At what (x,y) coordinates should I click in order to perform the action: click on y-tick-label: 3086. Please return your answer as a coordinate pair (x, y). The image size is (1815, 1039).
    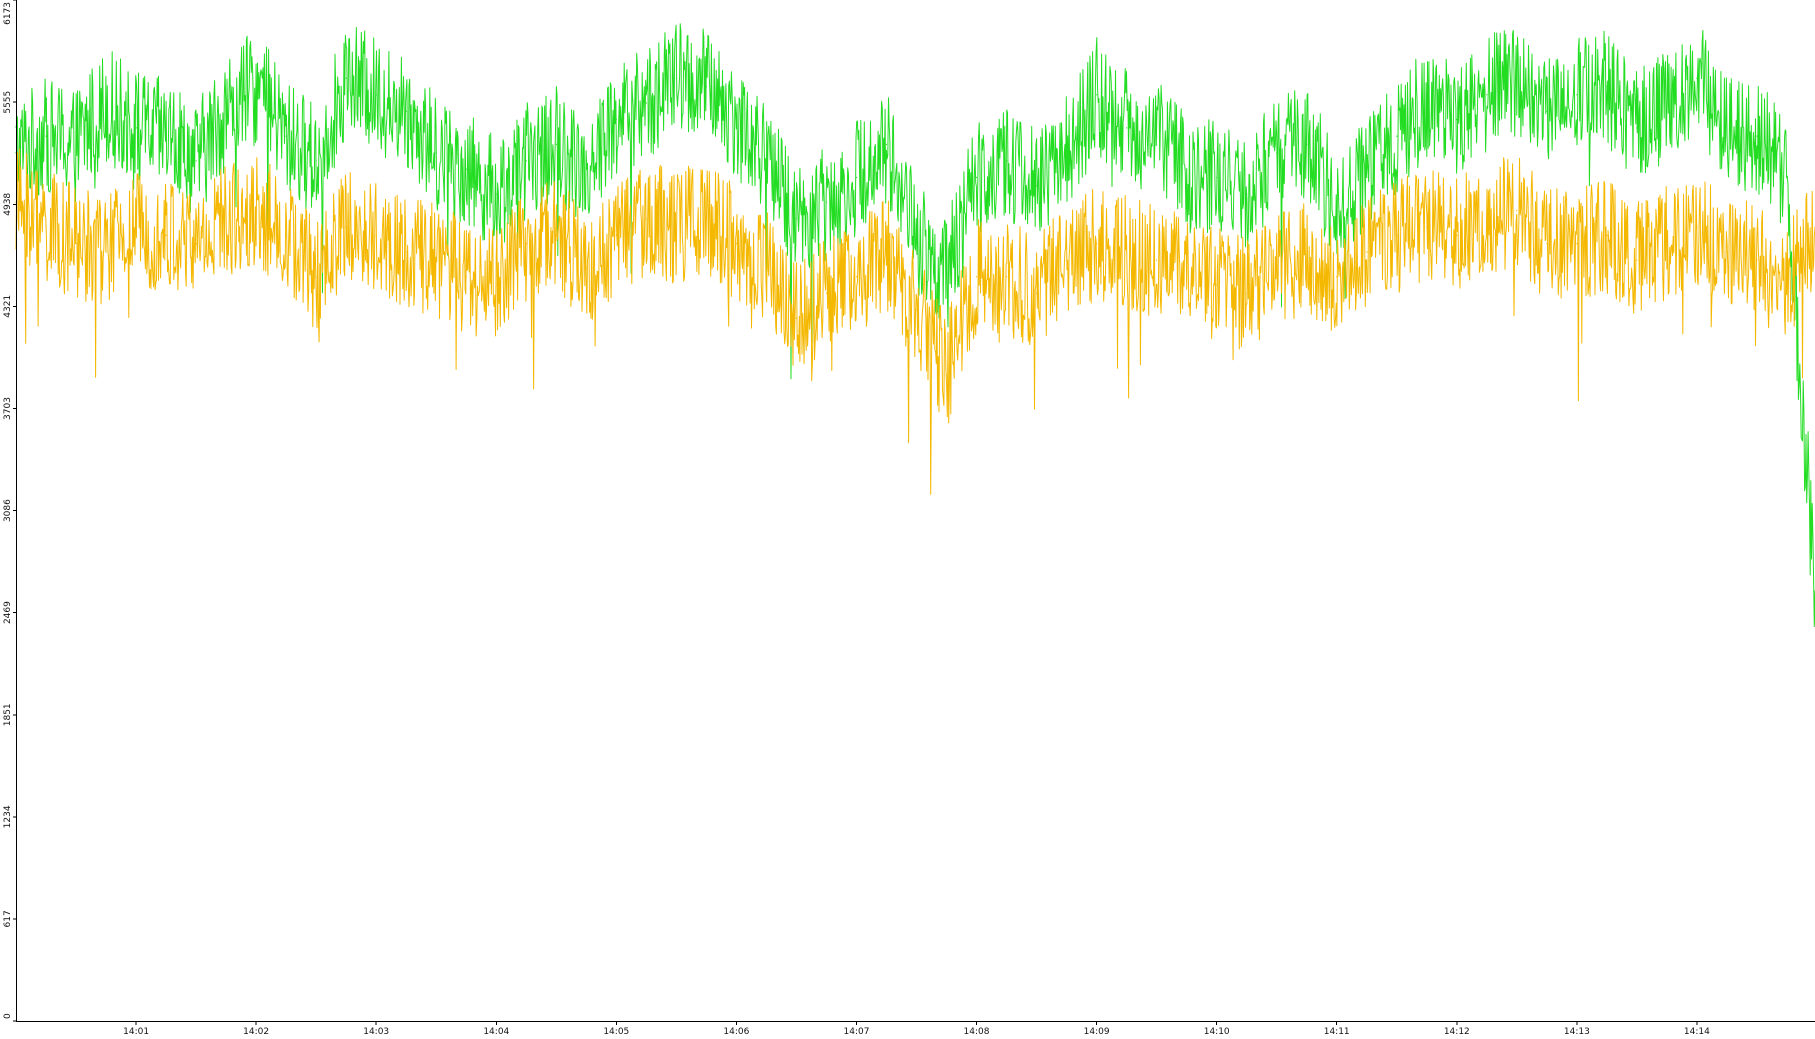
    Looking at the image, I should click on (8, 510).